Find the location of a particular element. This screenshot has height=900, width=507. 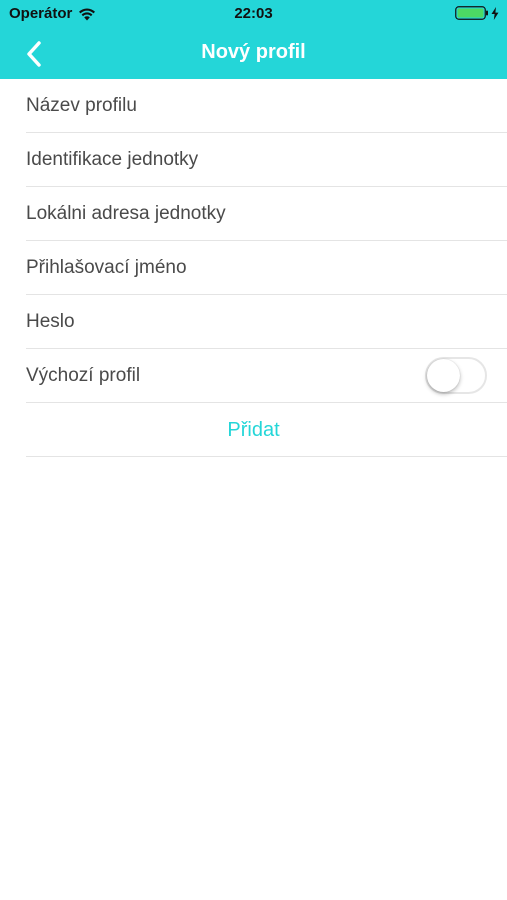

add-button: Přidat is located at coordinates (253, 430).